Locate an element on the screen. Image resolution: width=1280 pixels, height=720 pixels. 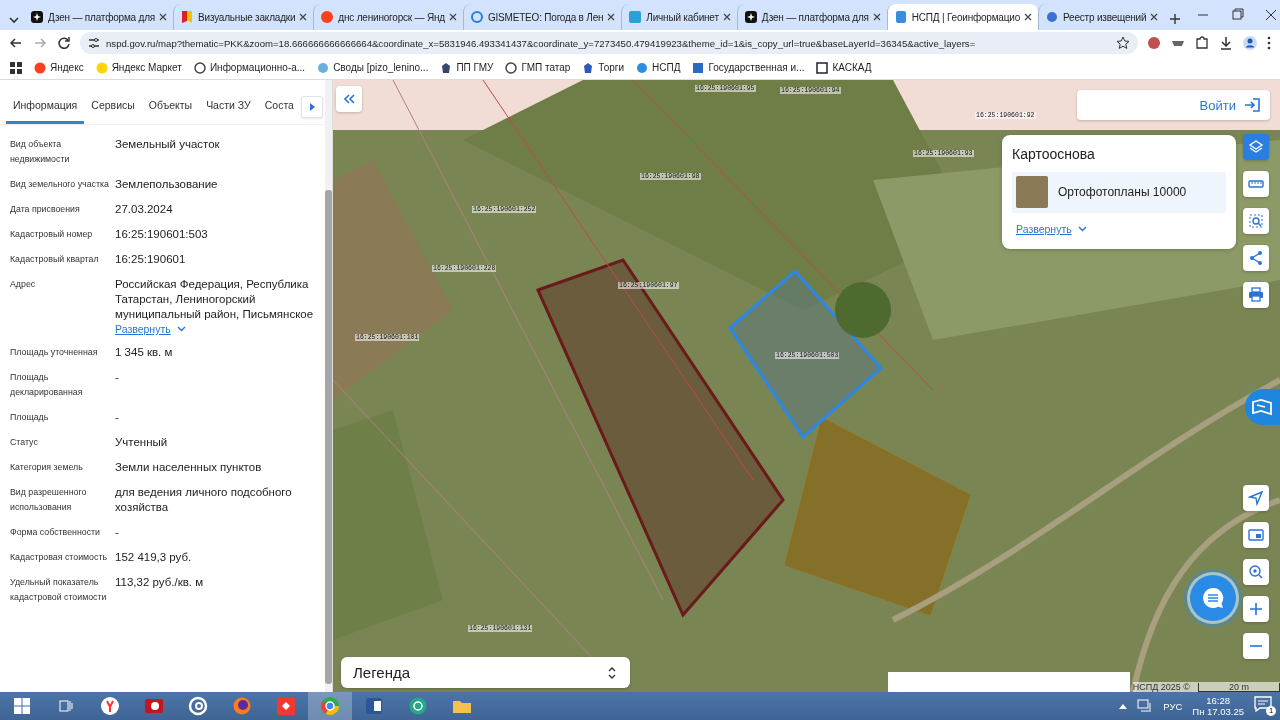
minus-icon is located at coordinates (1256, 646).